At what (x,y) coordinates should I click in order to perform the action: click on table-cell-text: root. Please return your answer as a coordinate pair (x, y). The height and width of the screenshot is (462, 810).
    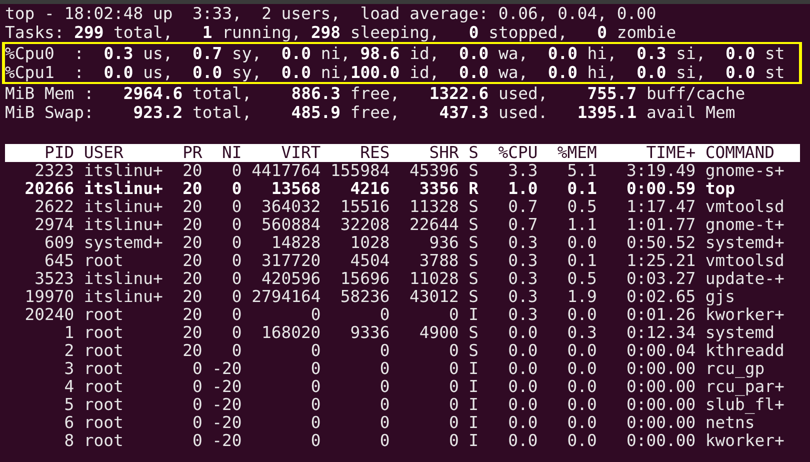
    Looking at the image, I should click on (104, 333).